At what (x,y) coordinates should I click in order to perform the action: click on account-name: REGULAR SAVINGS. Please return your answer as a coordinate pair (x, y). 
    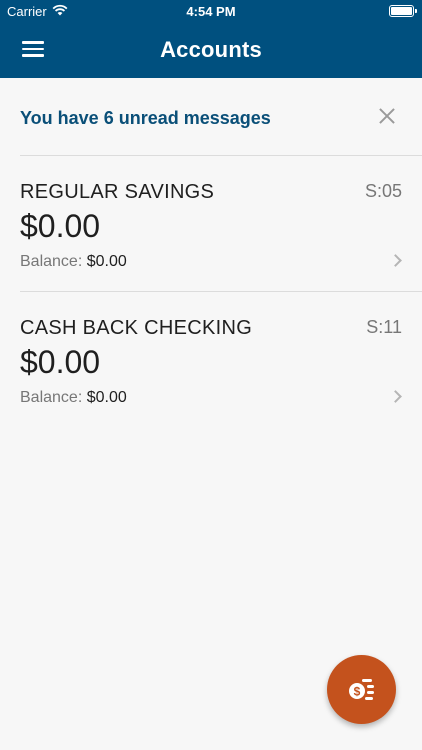
    Looking at the image, I should click on (117, 192).